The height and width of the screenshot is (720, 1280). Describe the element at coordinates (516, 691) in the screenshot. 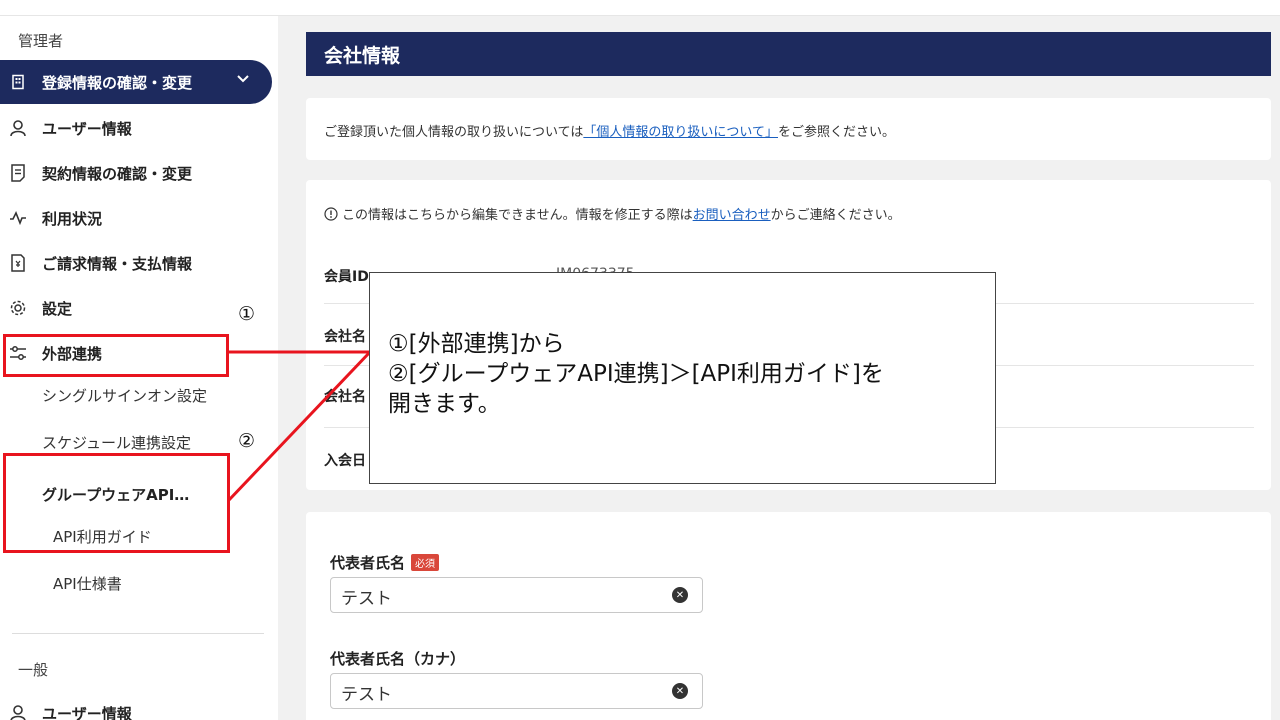

I see `rep-kana-input: テスト ✕` at that location.